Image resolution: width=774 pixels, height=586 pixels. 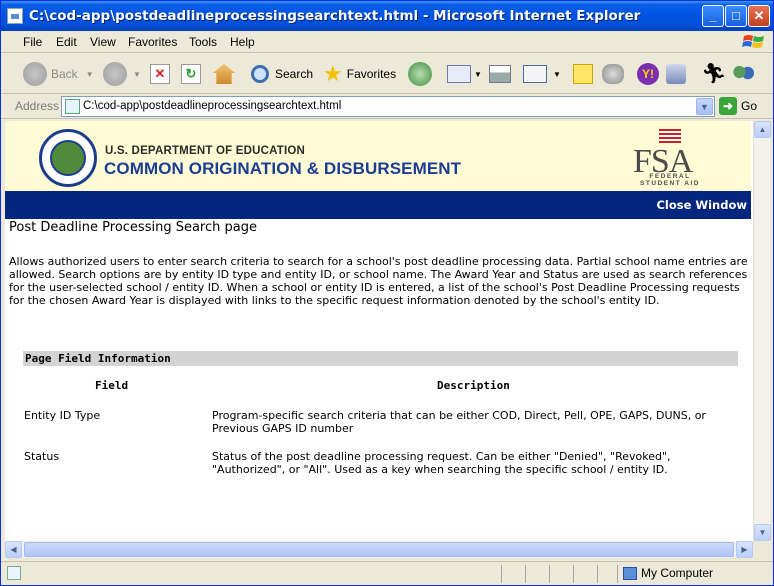 I want to click on contacts-button, so click(x=743, y=74).